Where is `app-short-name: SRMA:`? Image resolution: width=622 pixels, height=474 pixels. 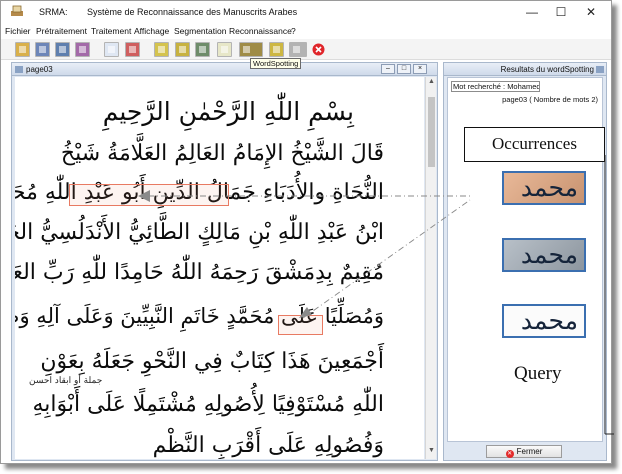
app-short-name: SRMA: is located at coordinates (53, 12).